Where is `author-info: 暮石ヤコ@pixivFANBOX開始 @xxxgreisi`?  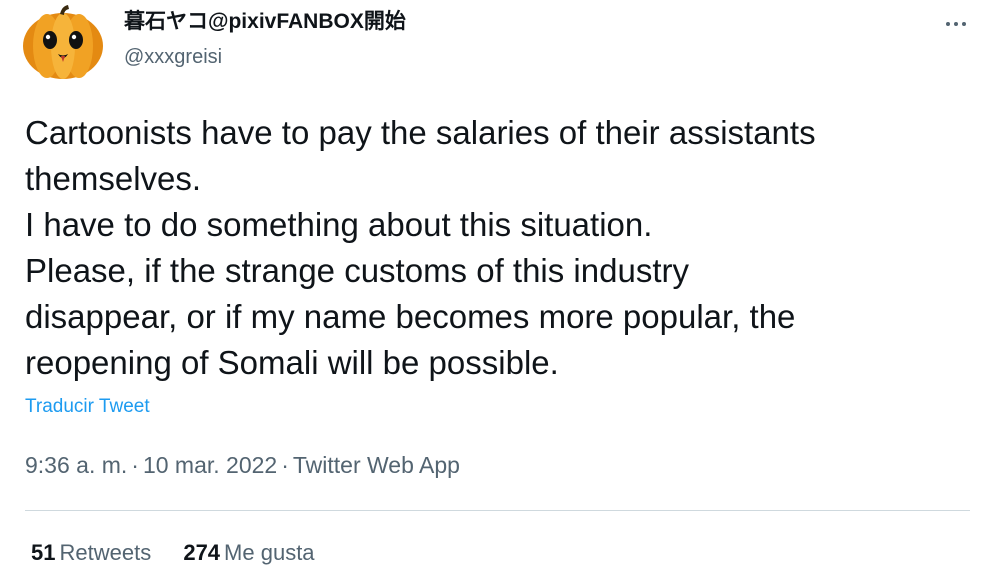 author-info: 暮石ヤコ@pixivFANBOX開始 @xxxgreisi is located at coordinates (265, 39).